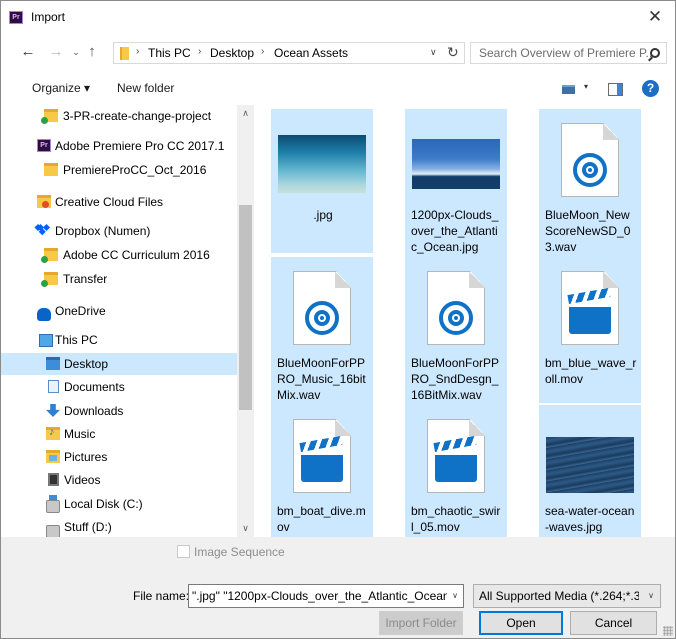  I want to click on preview-pane-icon, so click(615, 89).